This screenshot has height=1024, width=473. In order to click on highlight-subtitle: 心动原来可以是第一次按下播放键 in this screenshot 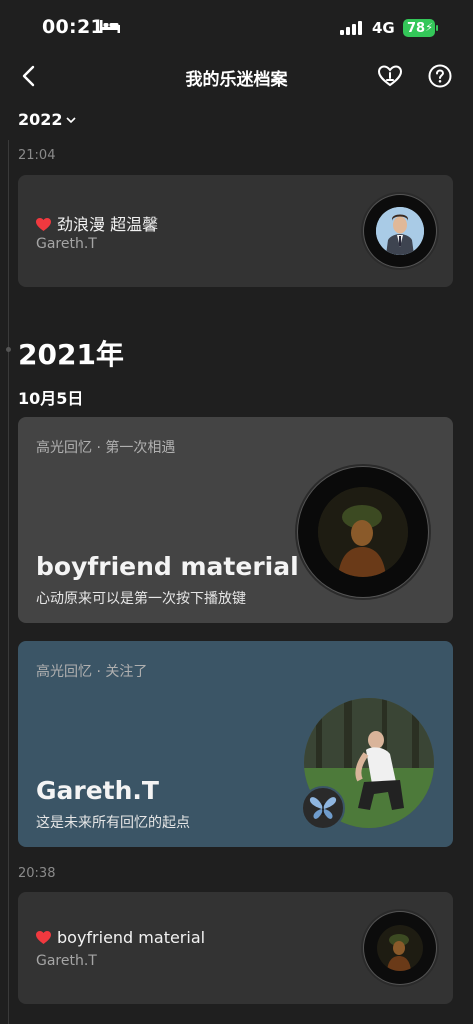, I will do `click(141, 599)`.